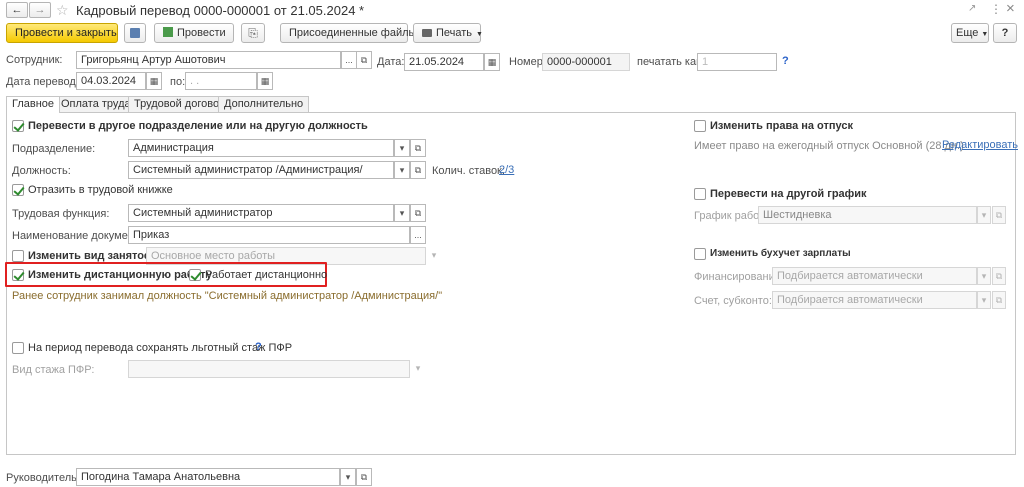 The height and width of the screenshot is (487, 1024). What do you see at coordinates (364, 477) in the screenshot?
I see `manager-open-button: ⧉` at bounding box center [364, 477].